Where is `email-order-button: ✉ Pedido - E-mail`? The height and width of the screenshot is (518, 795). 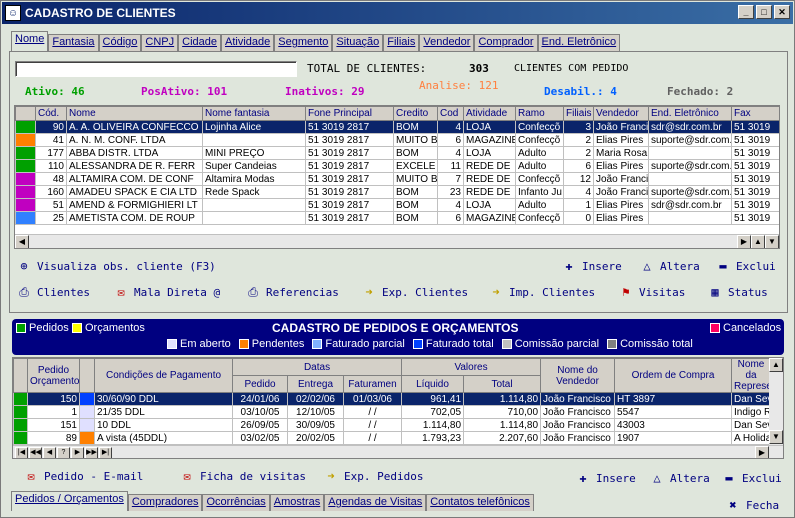 email-order-button: ✉ Pedido - E-mail is located at coordinates (83, 476).